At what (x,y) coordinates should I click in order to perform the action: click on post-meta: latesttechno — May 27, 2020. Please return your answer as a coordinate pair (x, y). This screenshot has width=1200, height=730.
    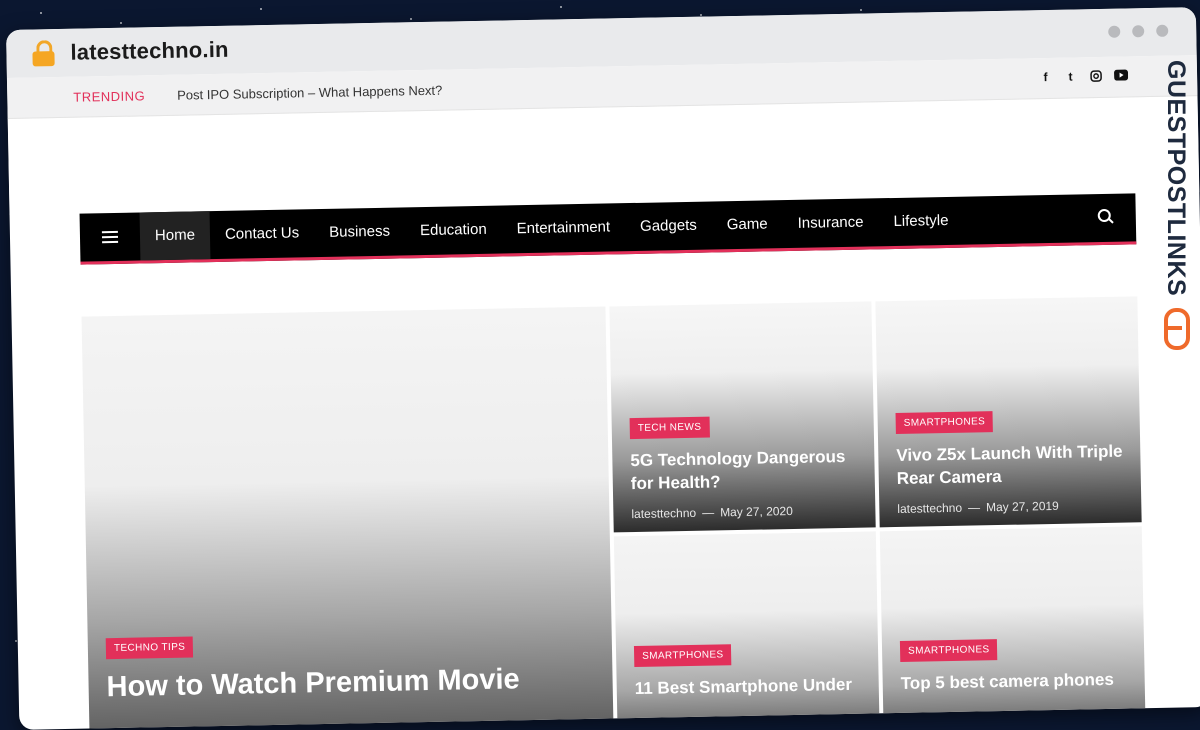
    Looking at the image, I should click on (745, 512).